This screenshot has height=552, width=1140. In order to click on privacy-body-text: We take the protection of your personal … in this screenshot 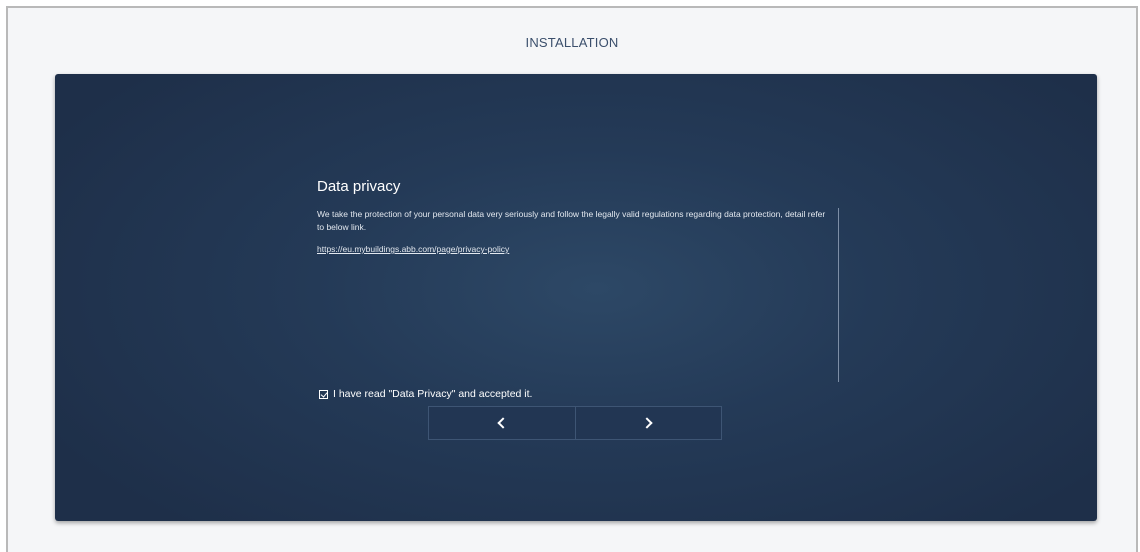, I will do `click(571, 220)`.